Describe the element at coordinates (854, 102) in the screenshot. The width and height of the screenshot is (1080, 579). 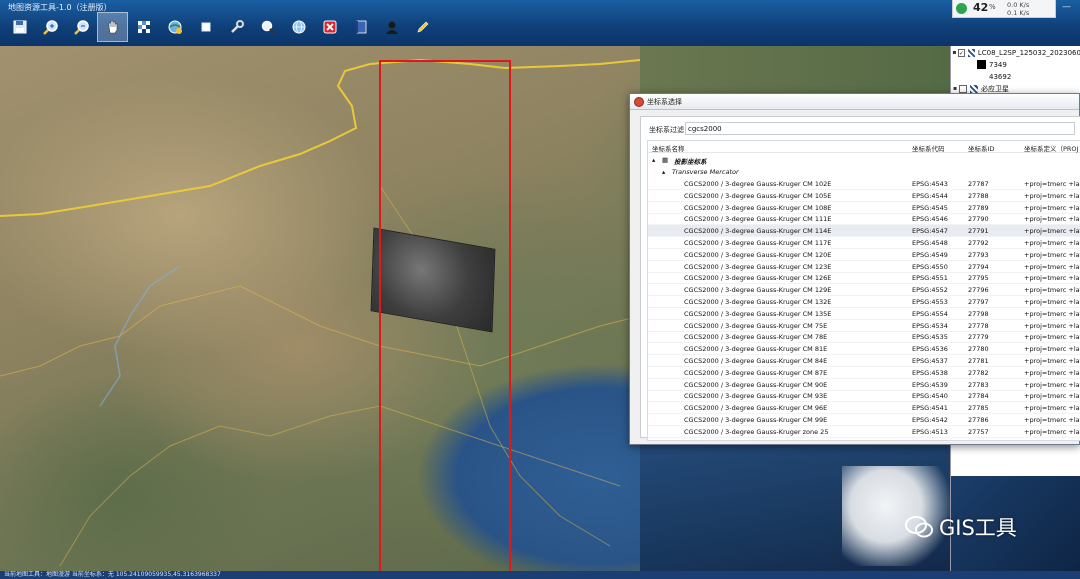
I see `dialog-titlebar: 坐标系选择` at that location.